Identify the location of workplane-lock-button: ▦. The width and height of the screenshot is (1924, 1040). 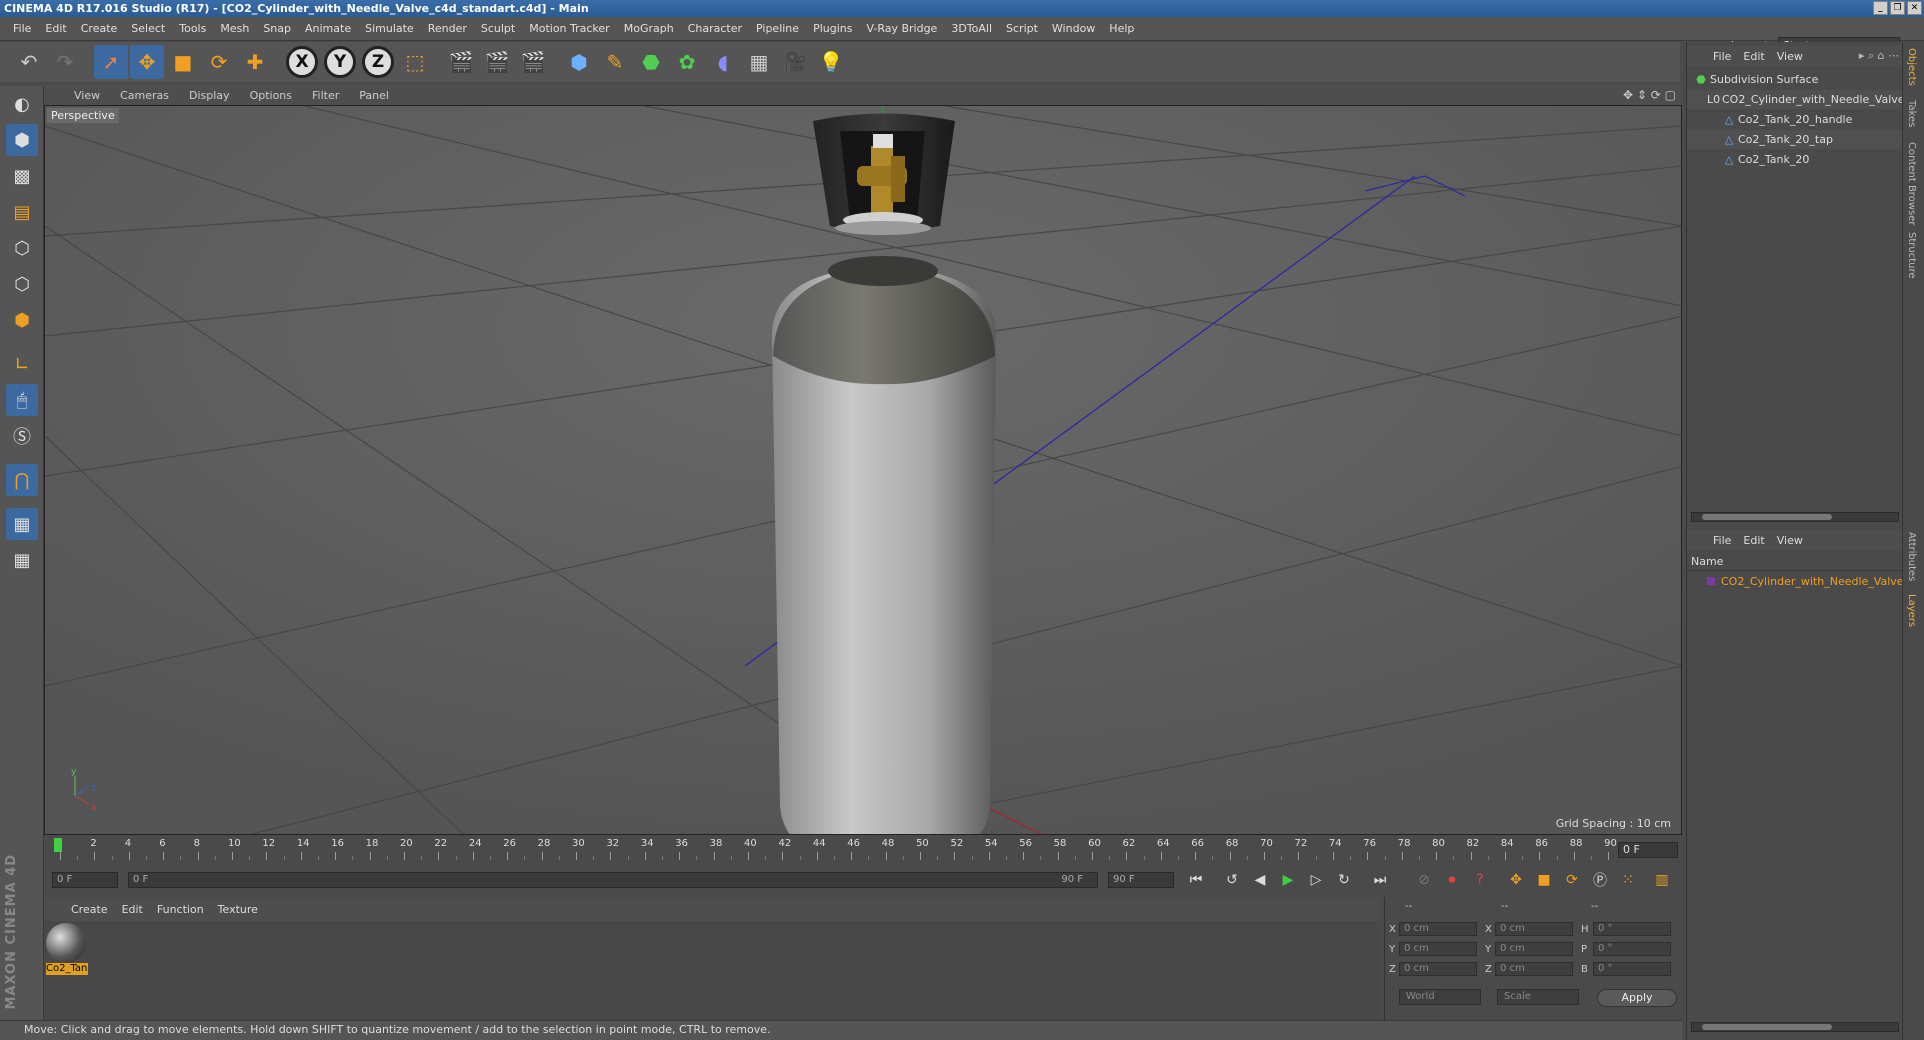
(22, 524).